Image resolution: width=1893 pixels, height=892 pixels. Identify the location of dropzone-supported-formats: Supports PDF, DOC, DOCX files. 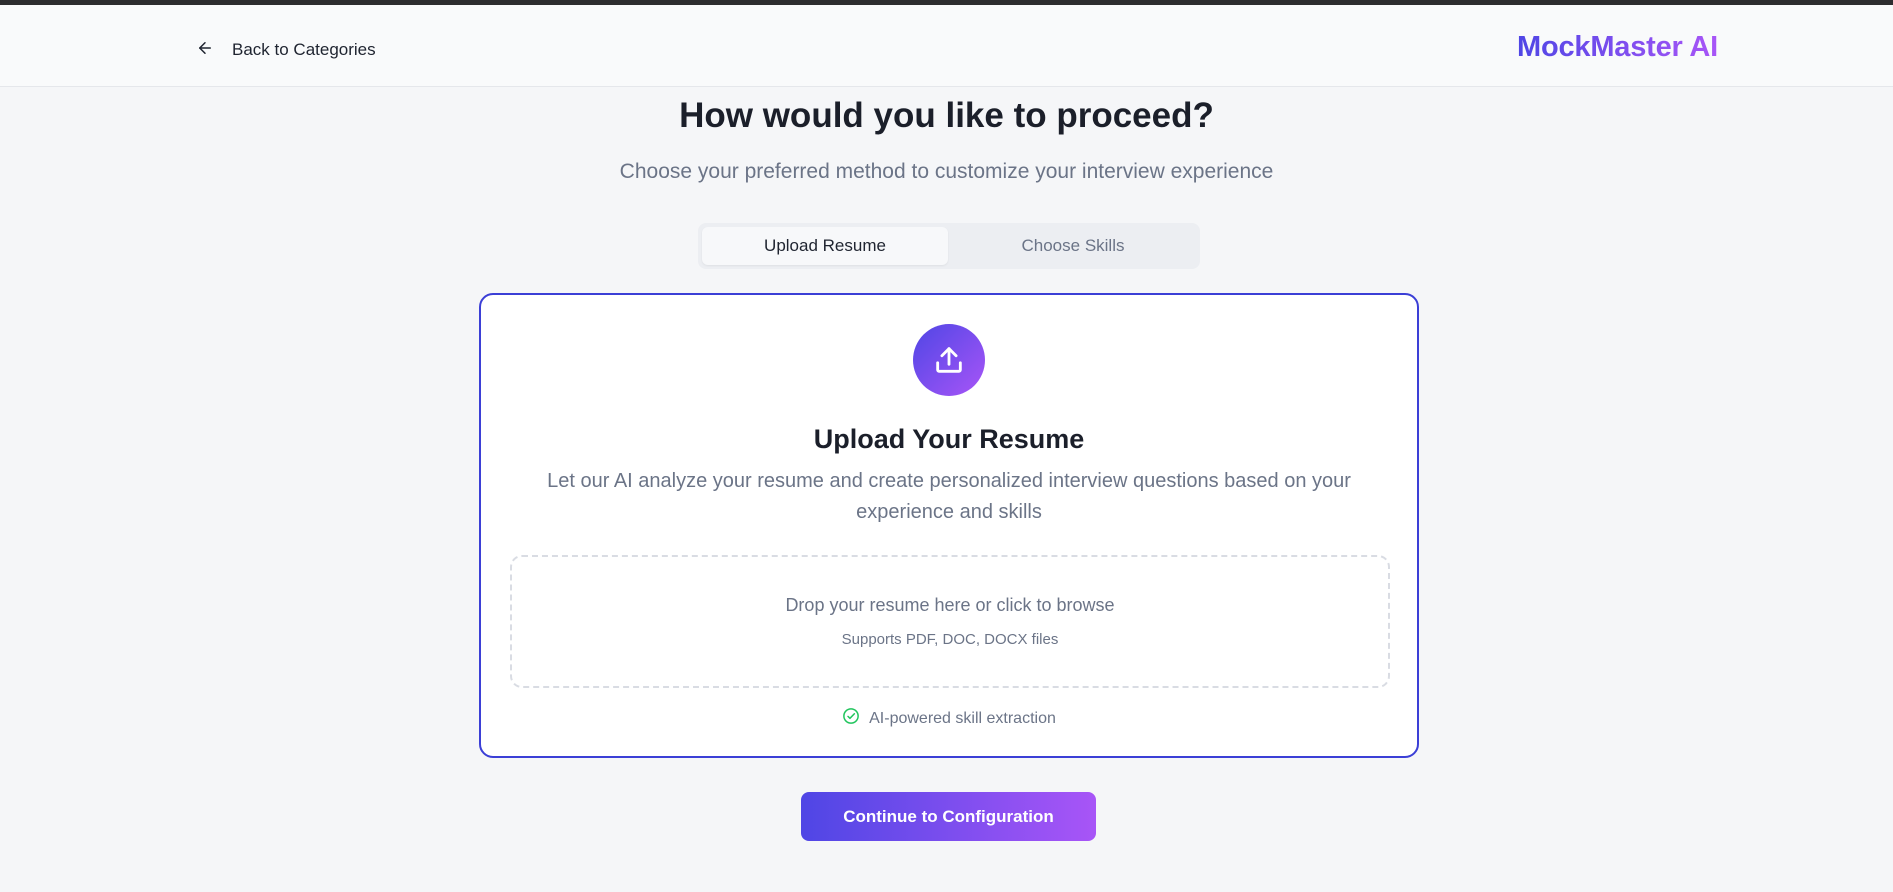
(950, 639).